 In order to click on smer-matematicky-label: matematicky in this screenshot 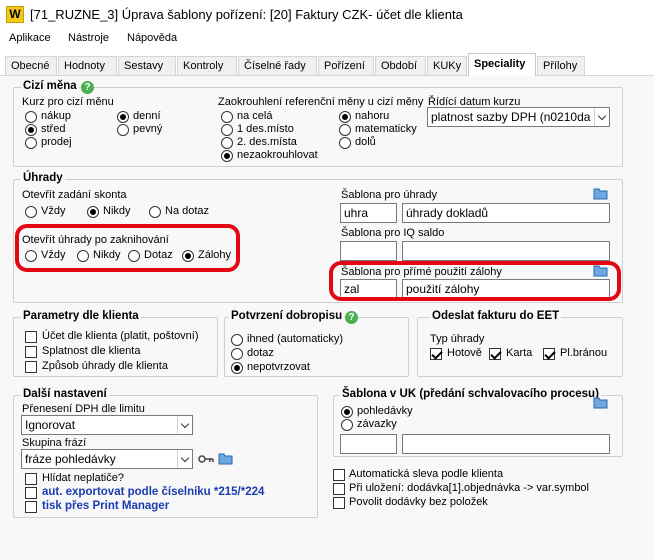, I will do `click(386, 129)`.